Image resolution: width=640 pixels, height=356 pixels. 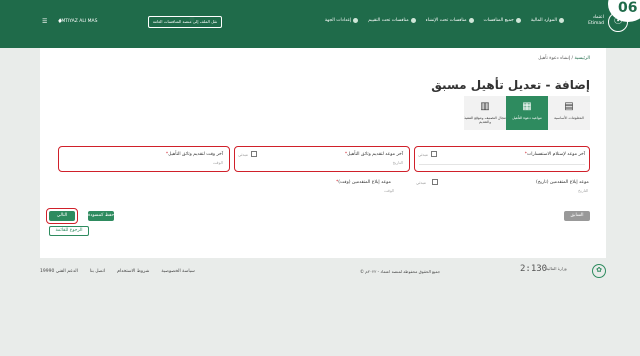 I want to click on inquiry-deadline-group: آخر موعد لإستلام الاستفسارات* مبدئي, so click(x=502, y=159).